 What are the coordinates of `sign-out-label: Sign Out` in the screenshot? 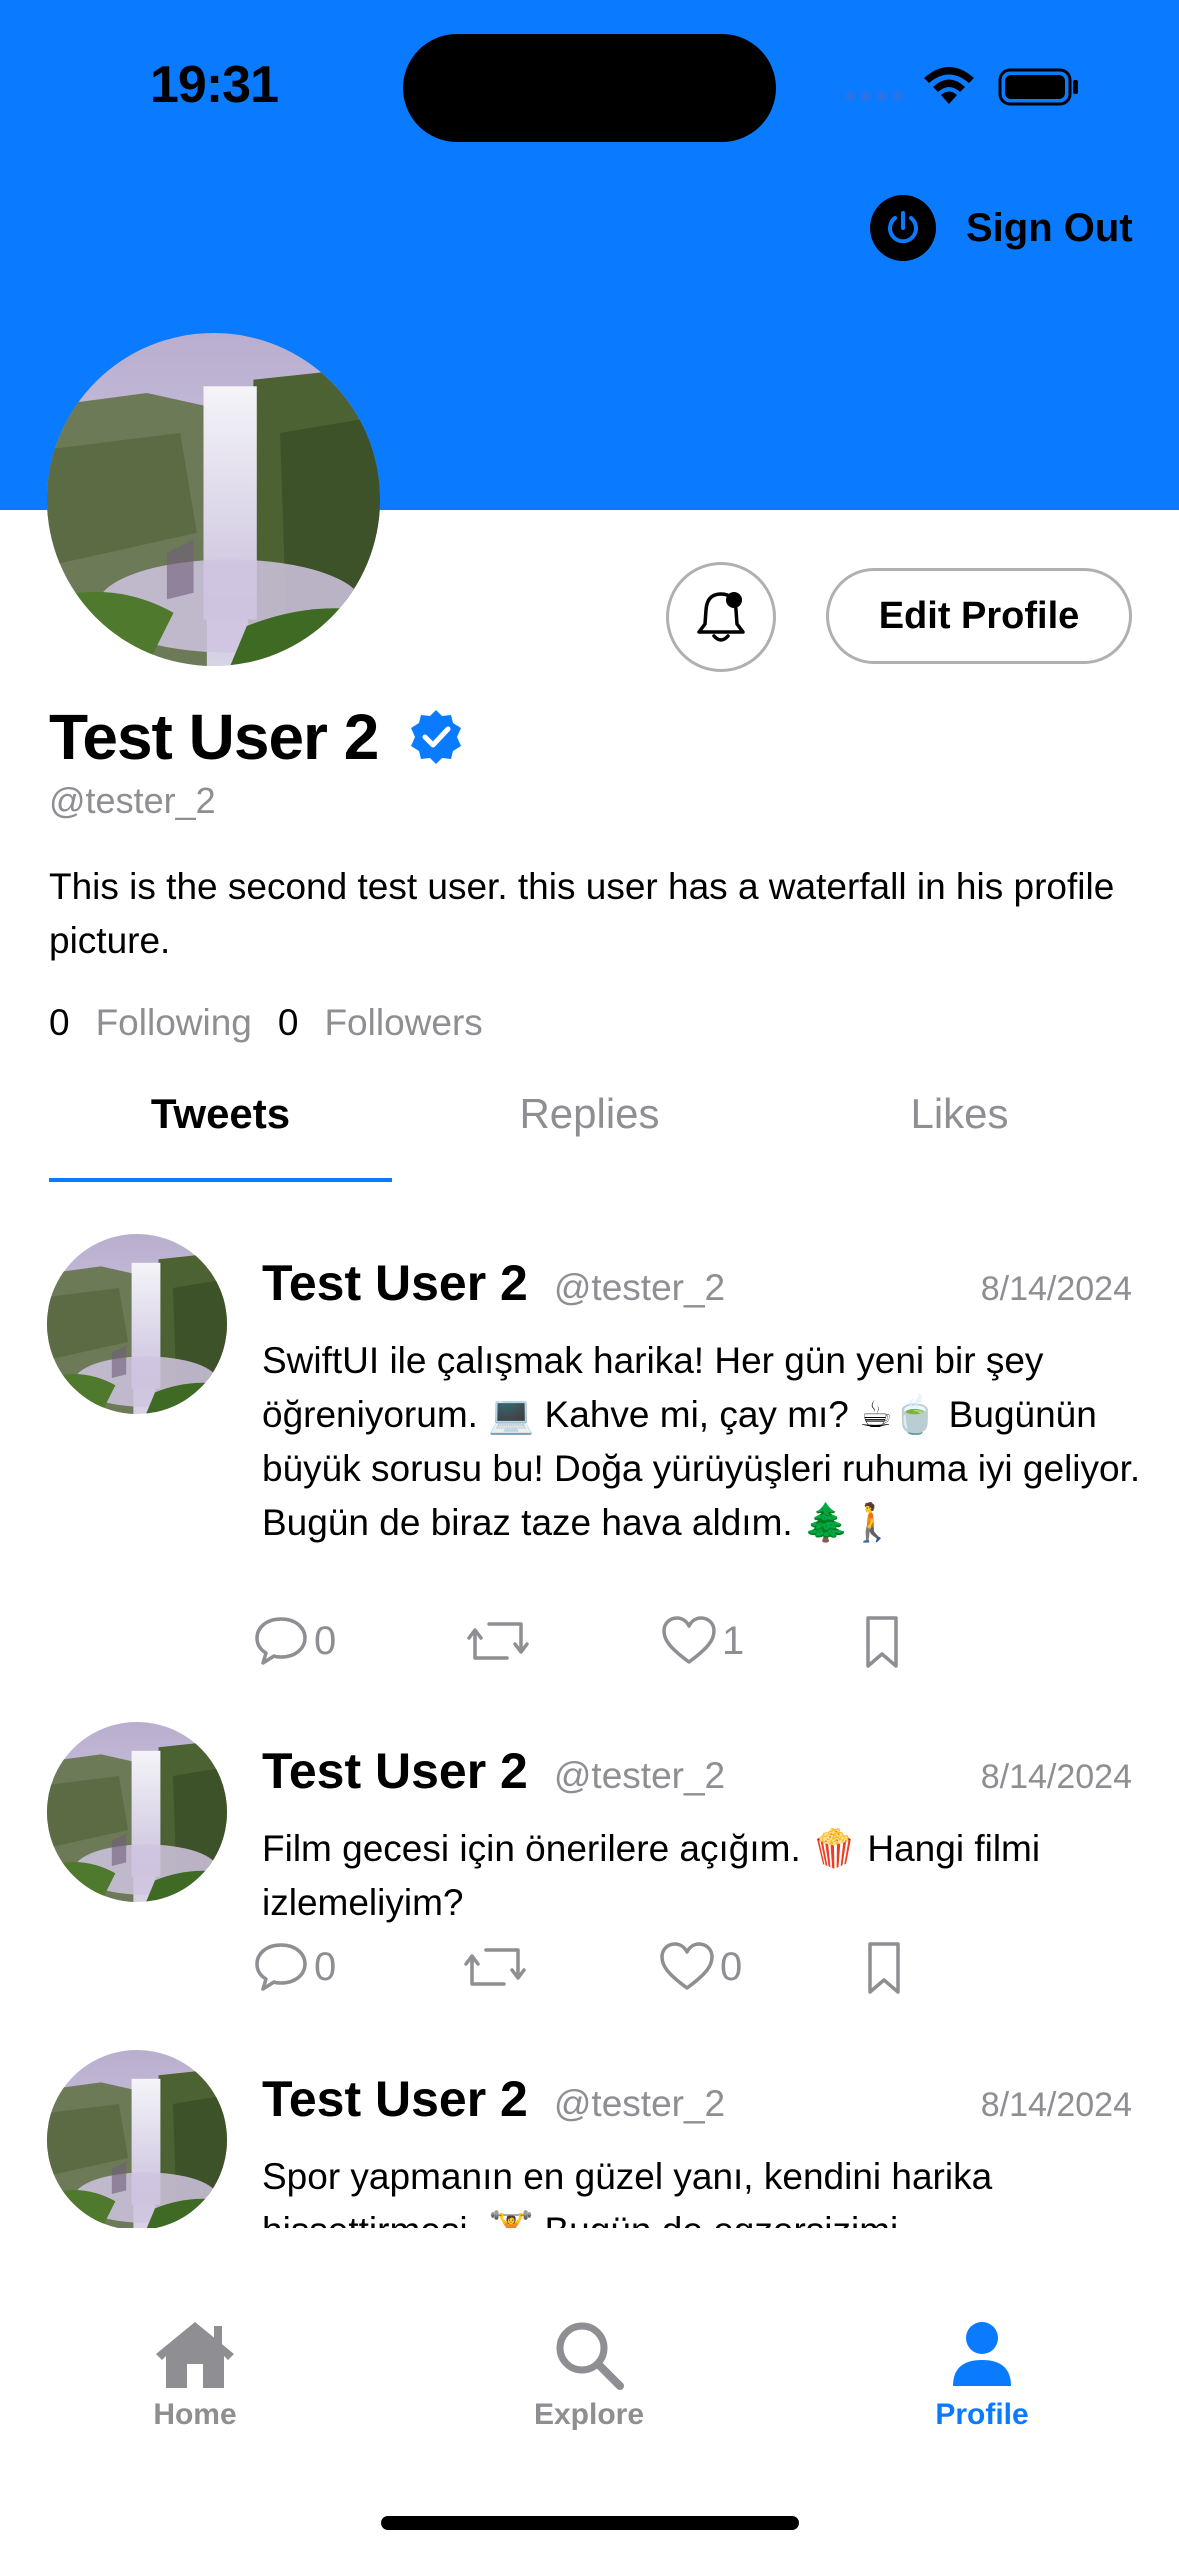 It's located at (1049, 227).